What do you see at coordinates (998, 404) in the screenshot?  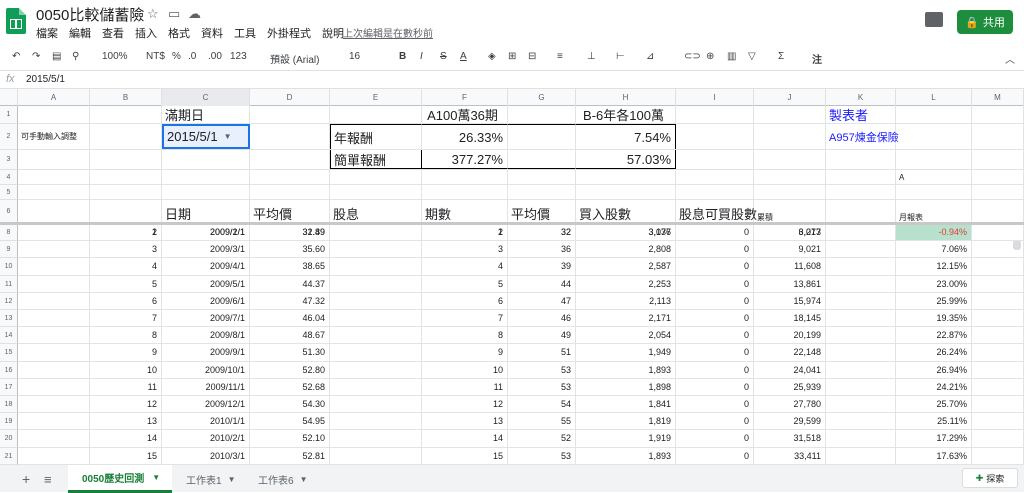 I see `cell-m18` at bounding box center [998, 404].